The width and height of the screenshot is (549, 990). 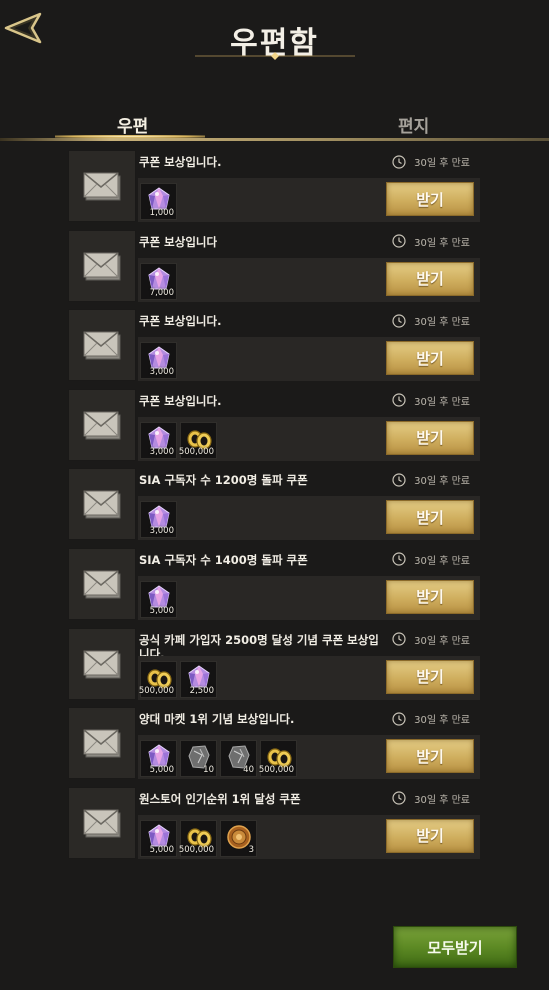 I want to click on mail-item: 쿠폰 보상입니다 30일 후 만료 7,000 받기, so click(x=274, y=265).